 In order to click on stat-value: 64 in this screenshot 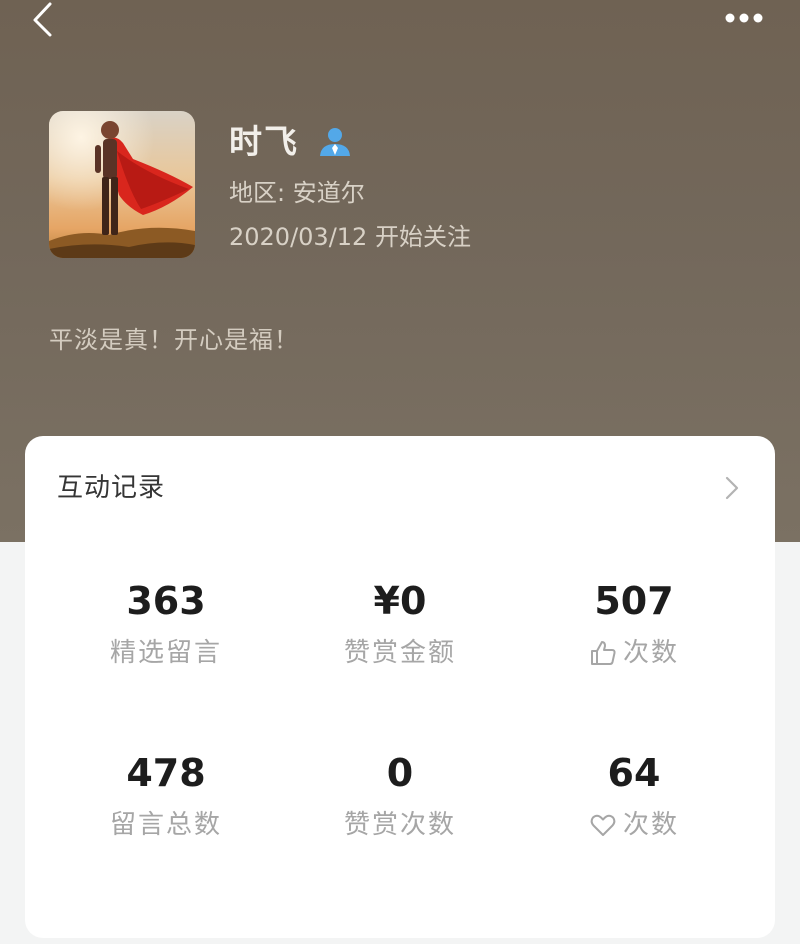, I will do `click(634, 773)`.